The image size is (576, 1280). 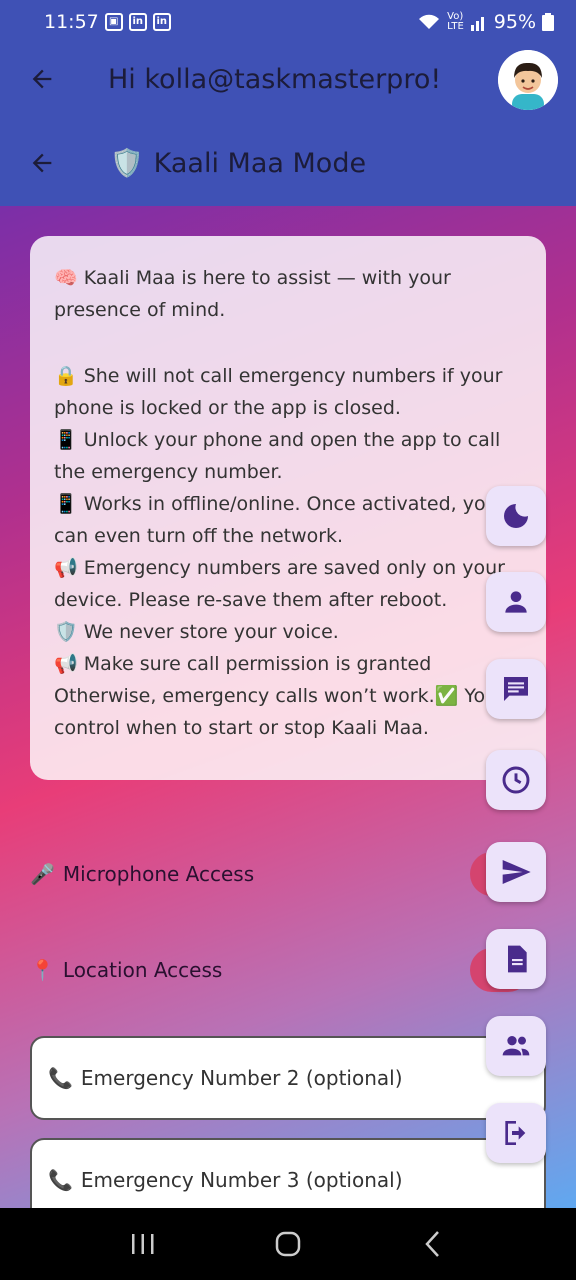 I want to click on system-nav-bar, so click(x=288, y=1244).